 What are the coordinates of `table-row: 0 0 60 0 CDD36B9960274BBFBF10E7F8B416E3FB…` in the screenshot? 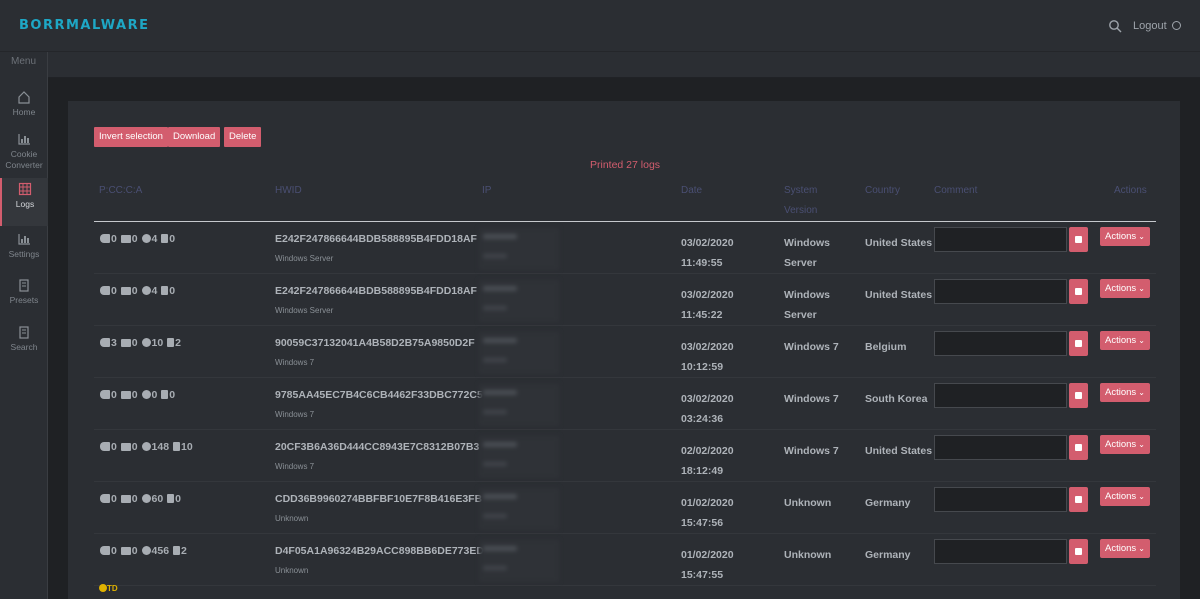 It's located at (625, 508).